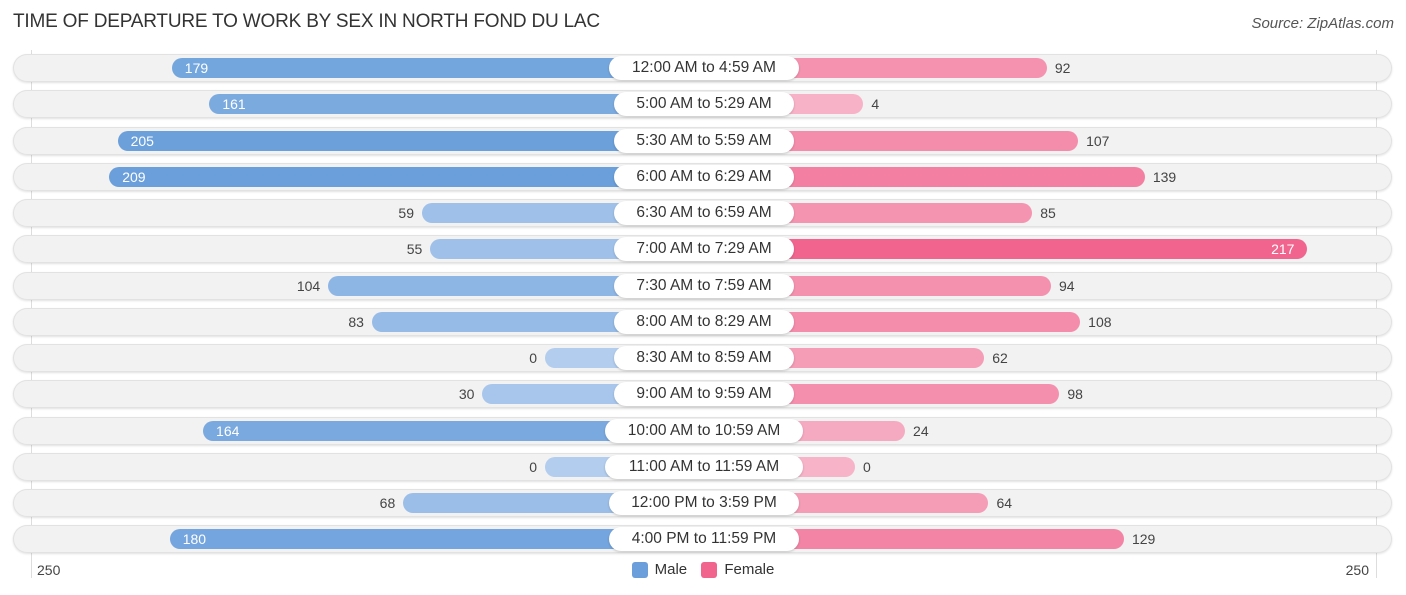 This screenshot has height=595, width=1406. What do you see at coordinates (639, 569) in the screenshot?
I see `legend-swatch-male` at bounding box center [639, 569].